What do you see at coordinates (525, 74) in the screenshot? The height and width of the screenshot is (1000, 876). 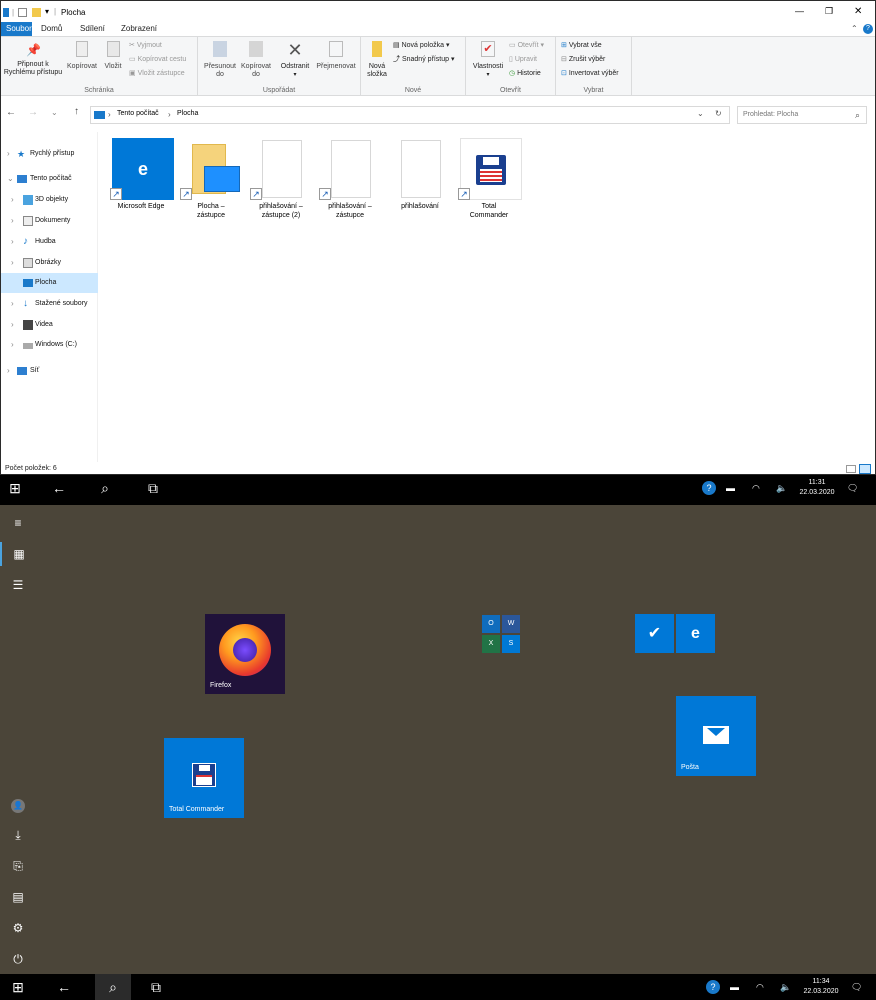 I see `history-button: ◷ Historie` at bounding box center [525, 74].